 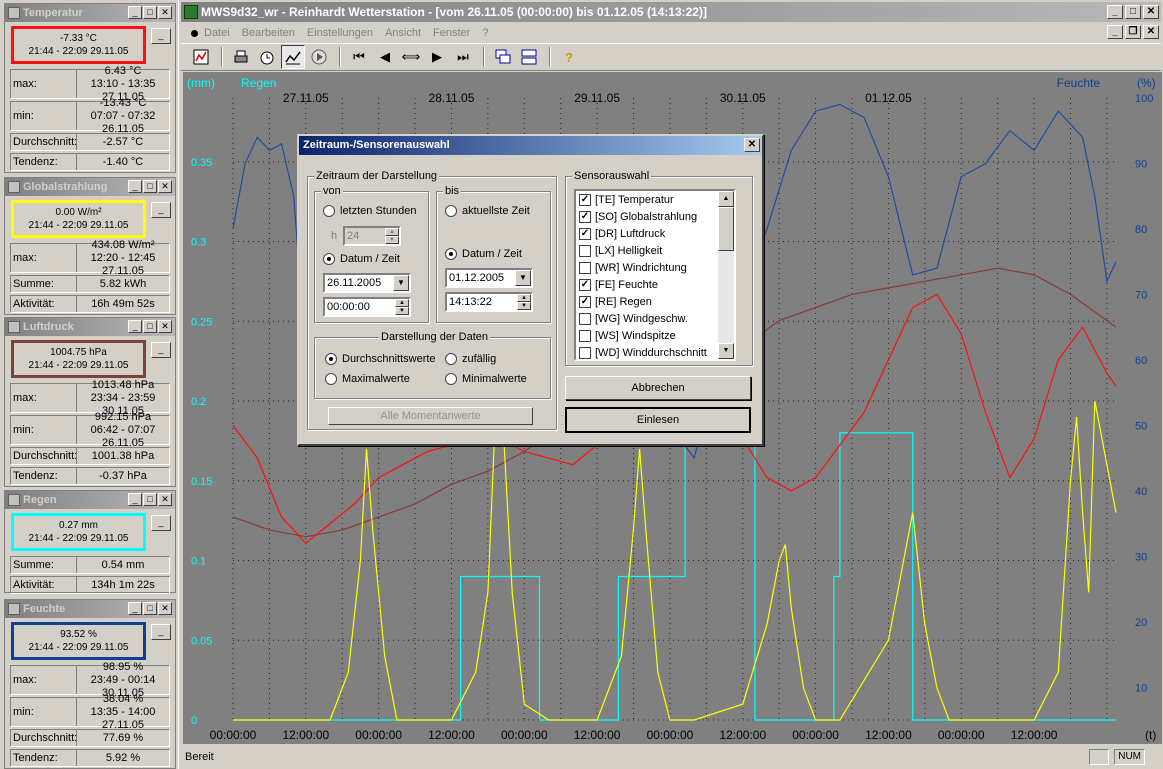 What do you see at coordinates (430, 416) in the screenshot?
I see `alle-momentanwerte-button: Alle Momentanwerte` at bounding box center [430, 416].